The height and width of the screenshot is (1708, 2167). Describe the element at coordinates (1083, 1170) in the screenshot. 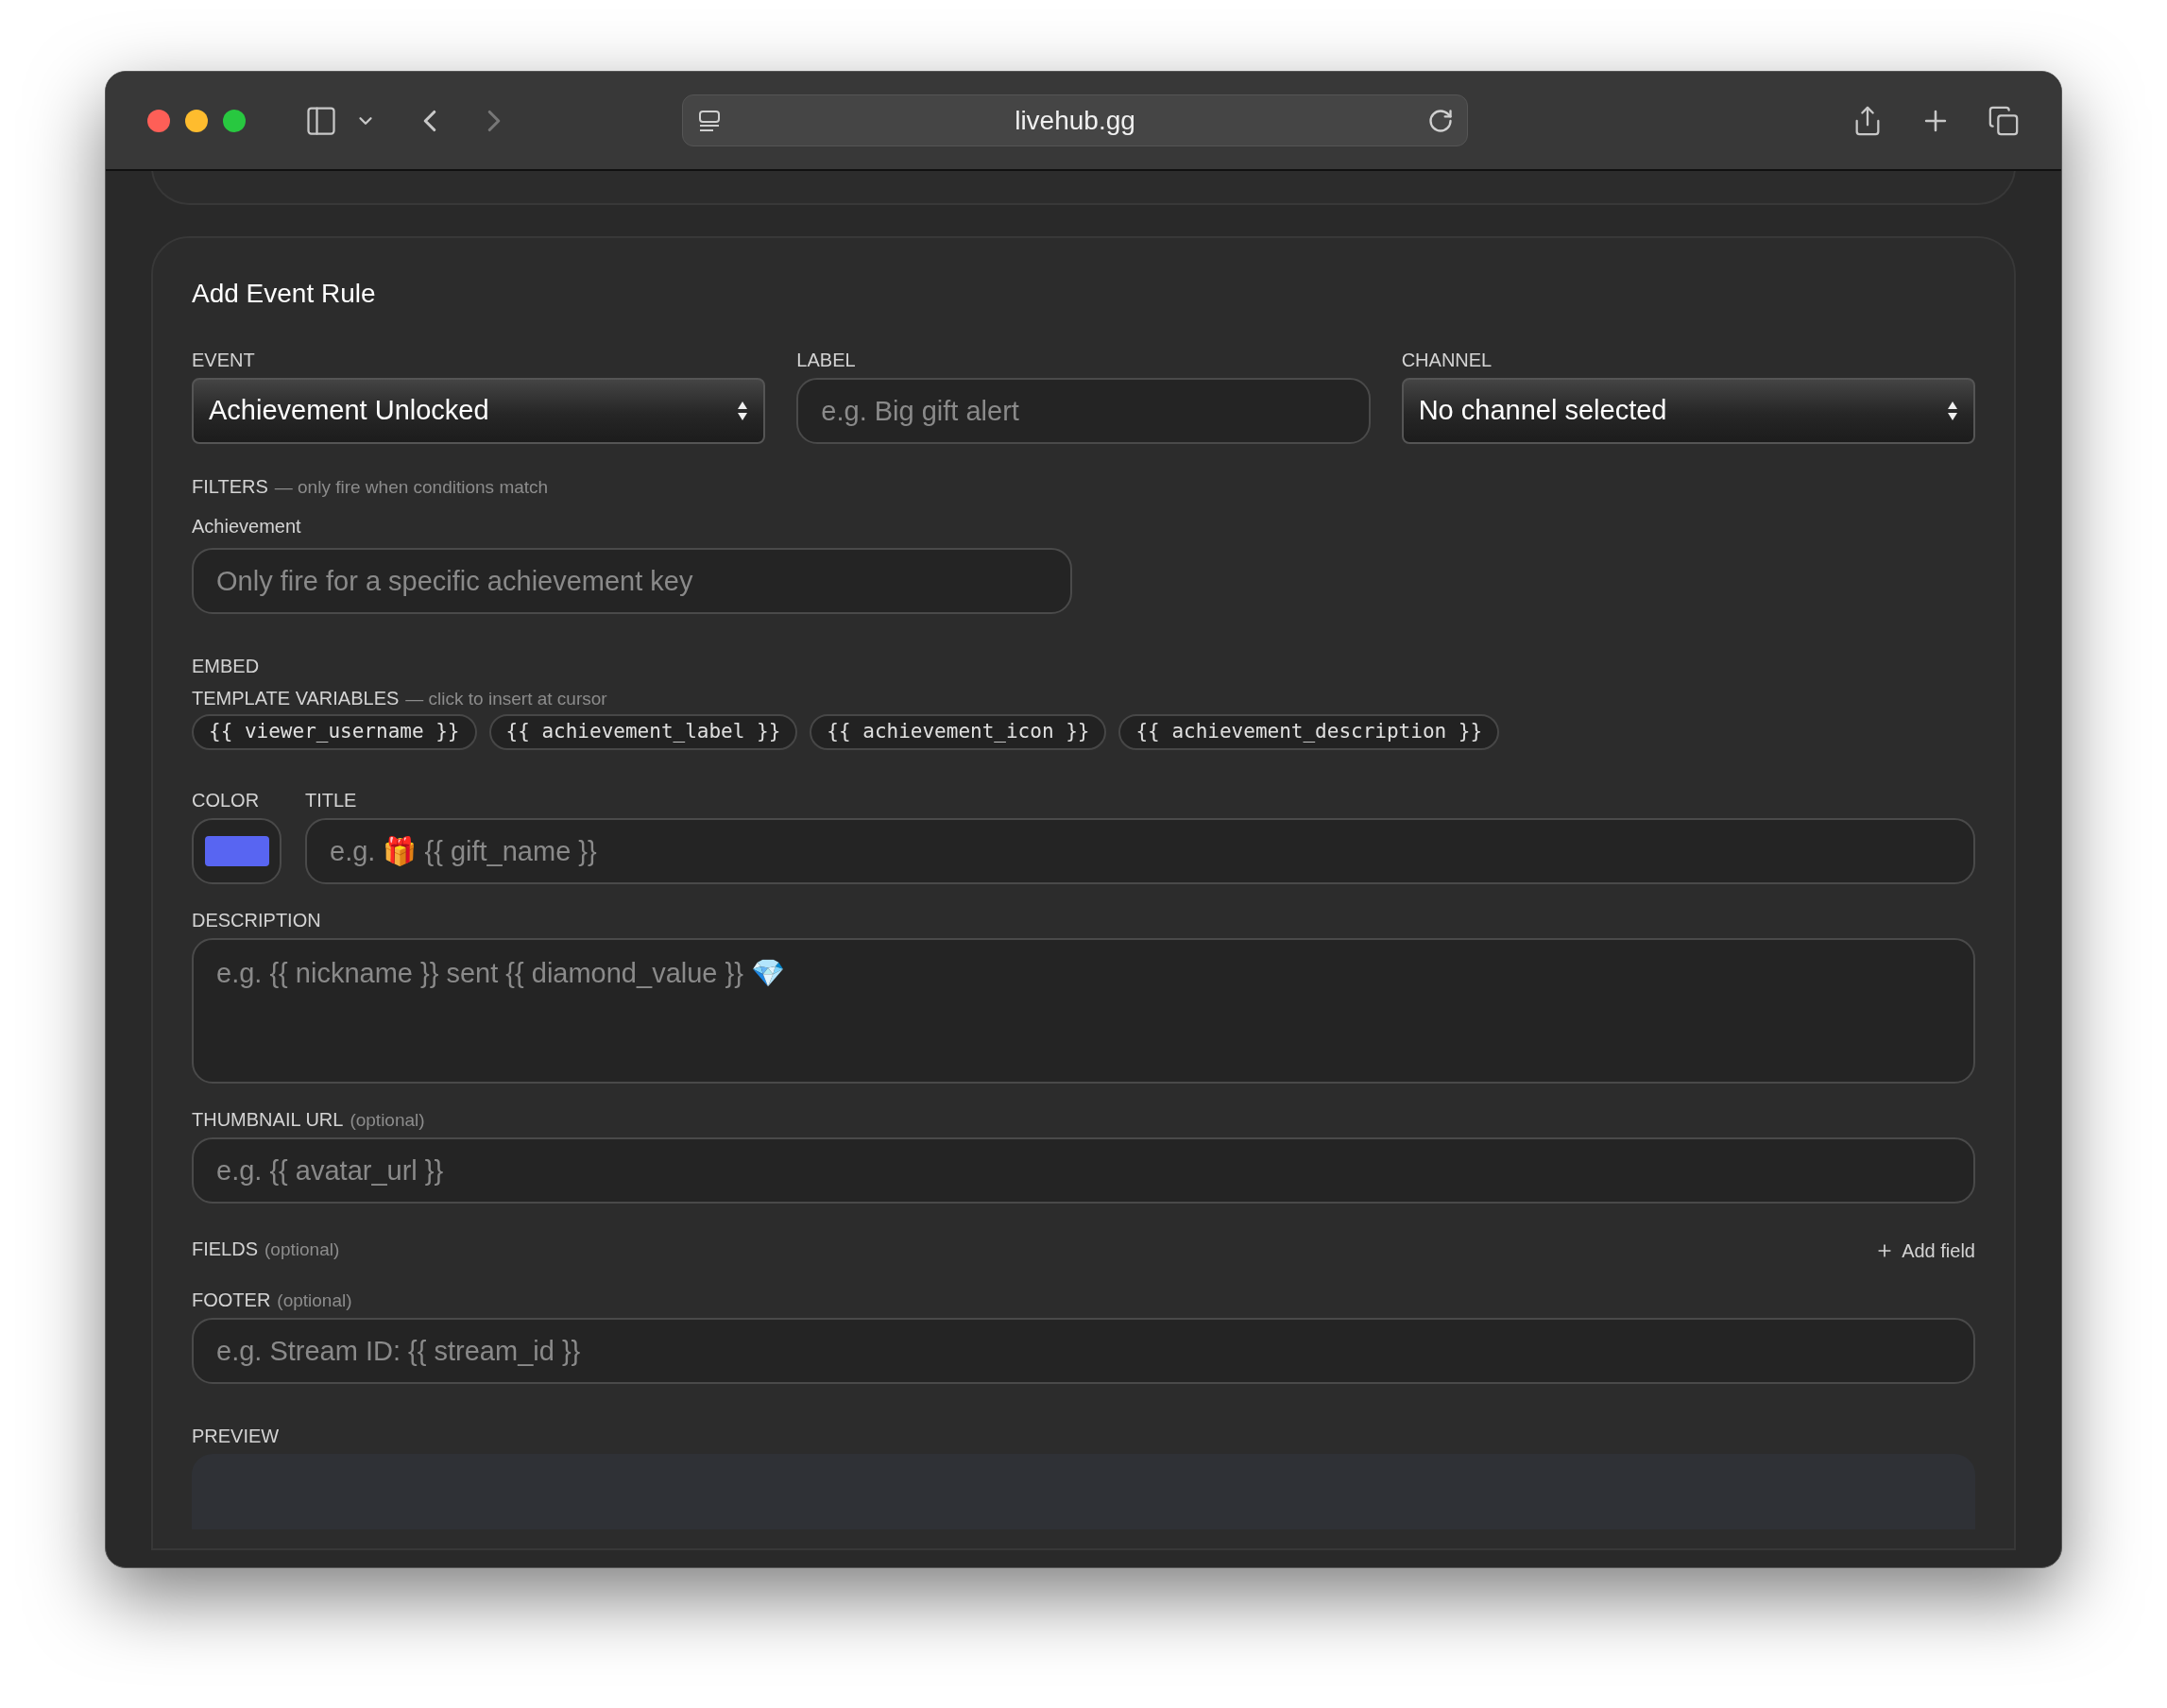

I see `thumbnail-input: e.g. {{ avatar_url }}` at that location.